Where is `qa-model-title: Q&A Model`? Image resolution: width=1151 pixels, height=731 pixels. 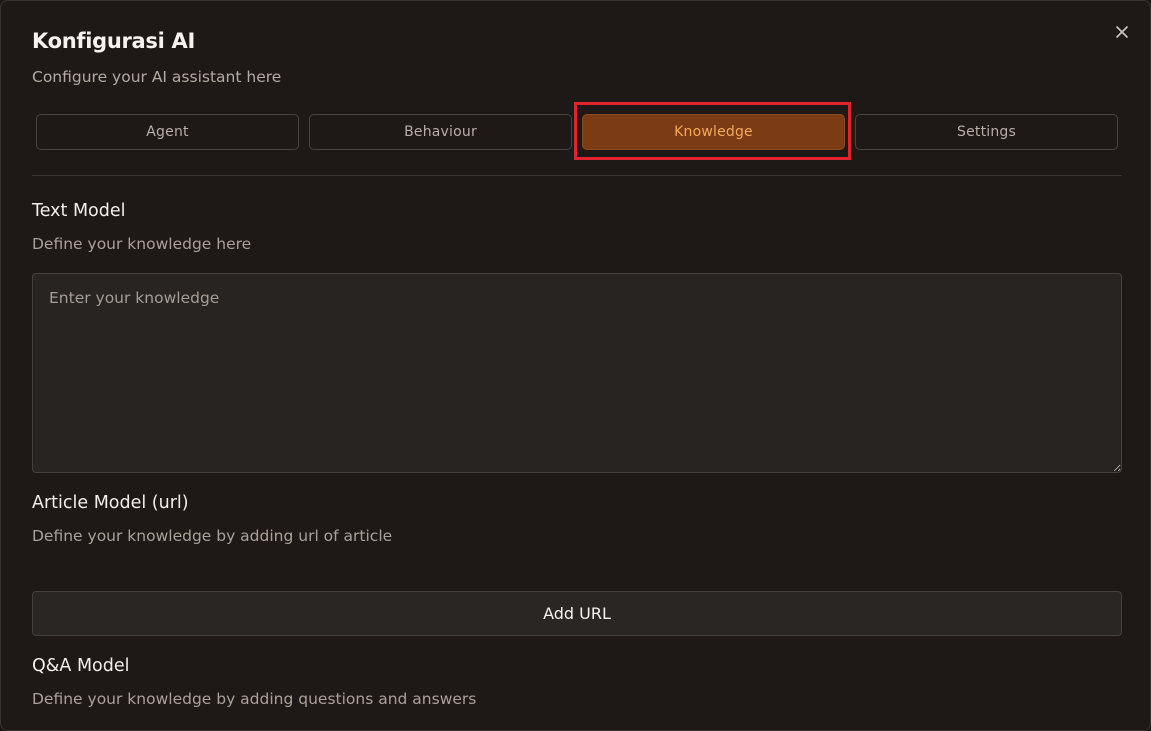
qa-model-title: Q&A Model is located at coordinates (81, 666).